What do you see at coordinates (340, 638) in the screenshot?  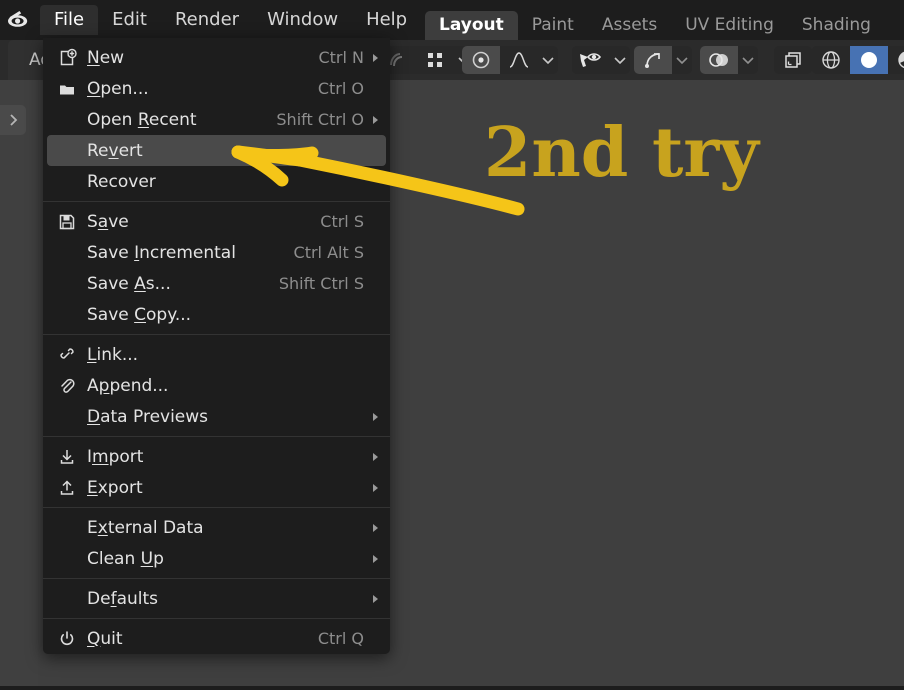 I see `menu-item-shortcut: Ctrl Q` at bounding box center [340, 638].